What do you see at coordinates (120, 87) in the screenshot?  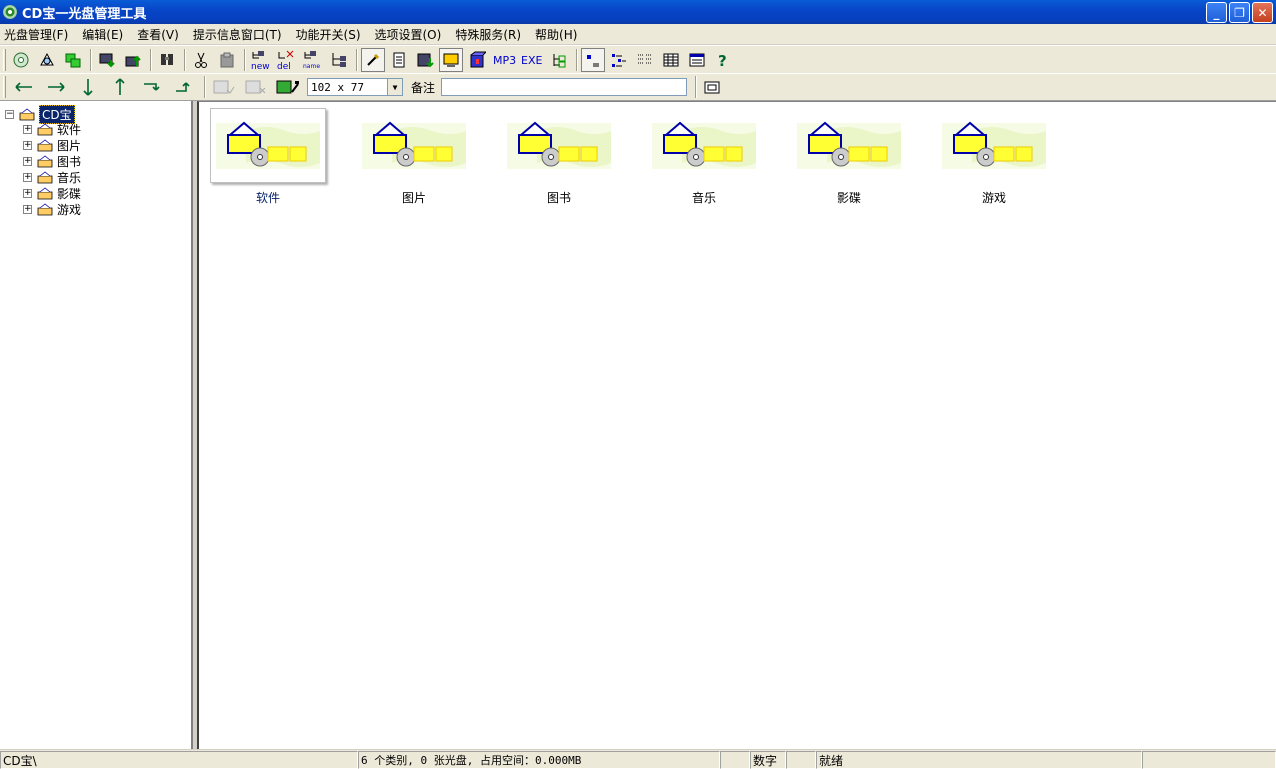 I see `arrow-up-icon` at bounding box center [120, 87].